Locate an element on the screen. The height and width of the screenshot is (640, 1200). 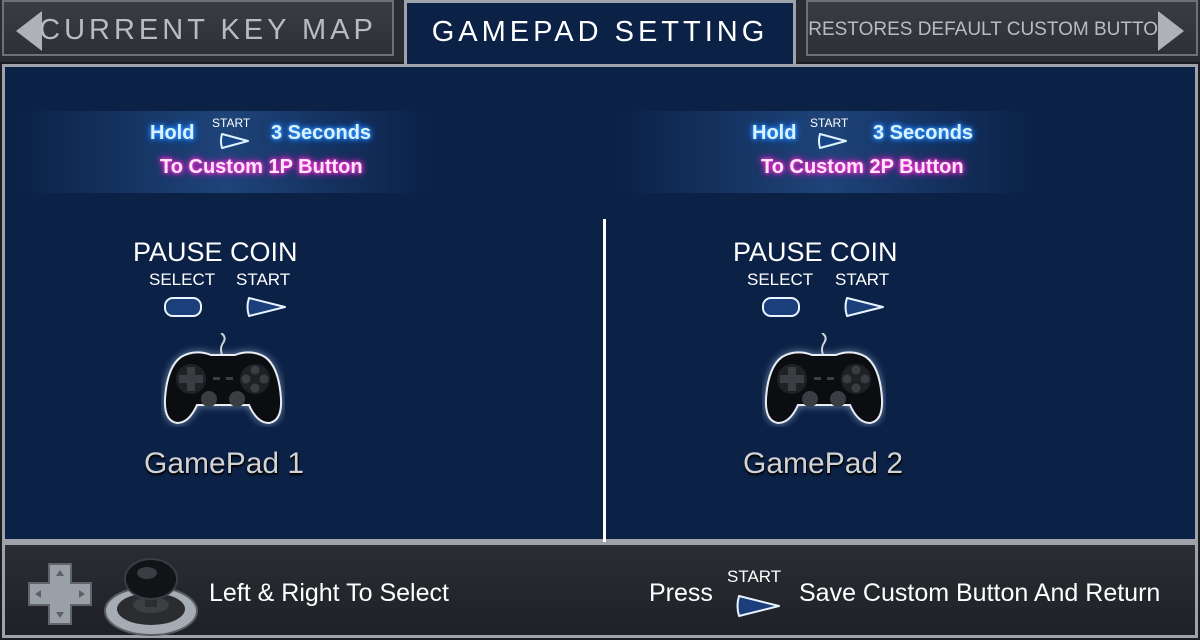
select-label-1p: SELECT is located at coordinates (182, 279).